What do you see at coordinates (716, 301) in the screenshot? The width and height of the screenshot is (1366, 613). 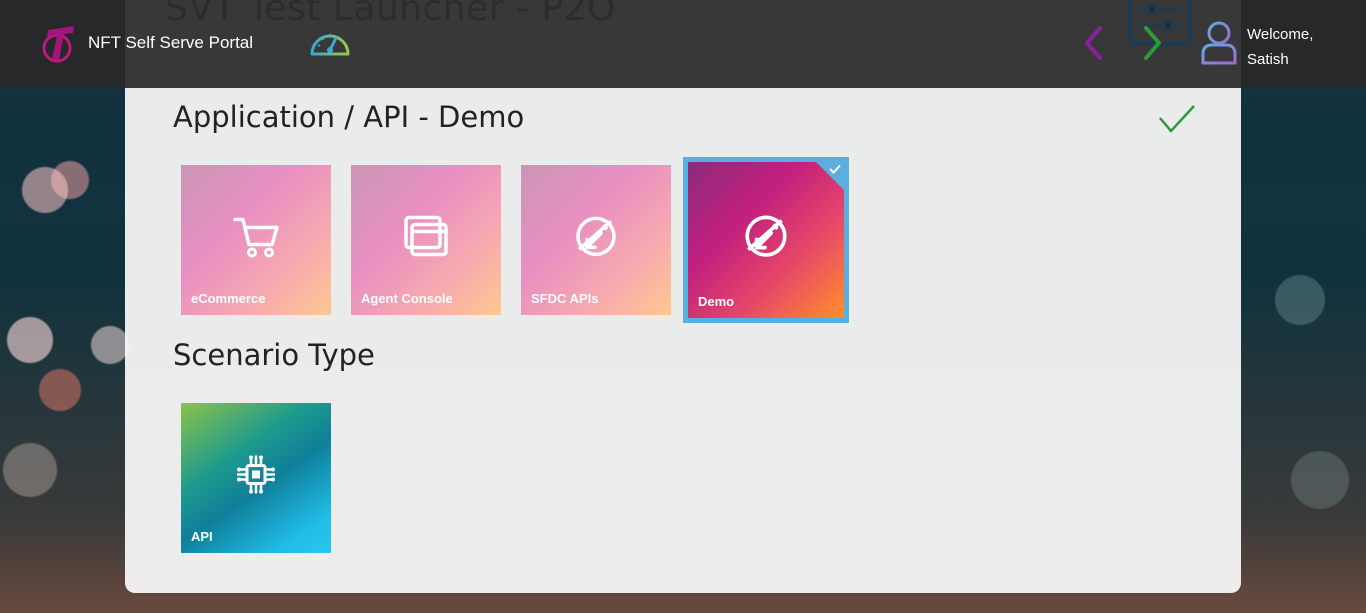 I see `tile-label: Demo` at bounding box center [716, 301].